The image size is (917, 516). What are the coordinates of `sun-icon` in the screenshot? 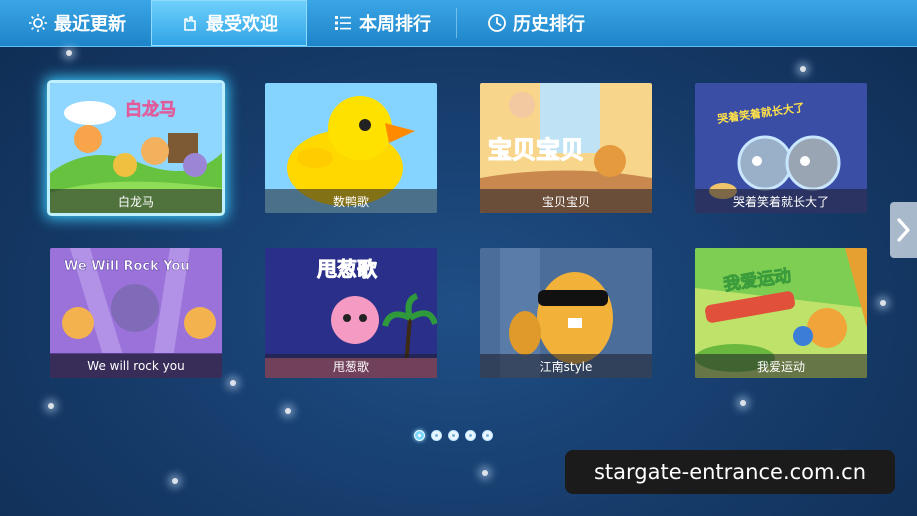 It's located at (38, 23).